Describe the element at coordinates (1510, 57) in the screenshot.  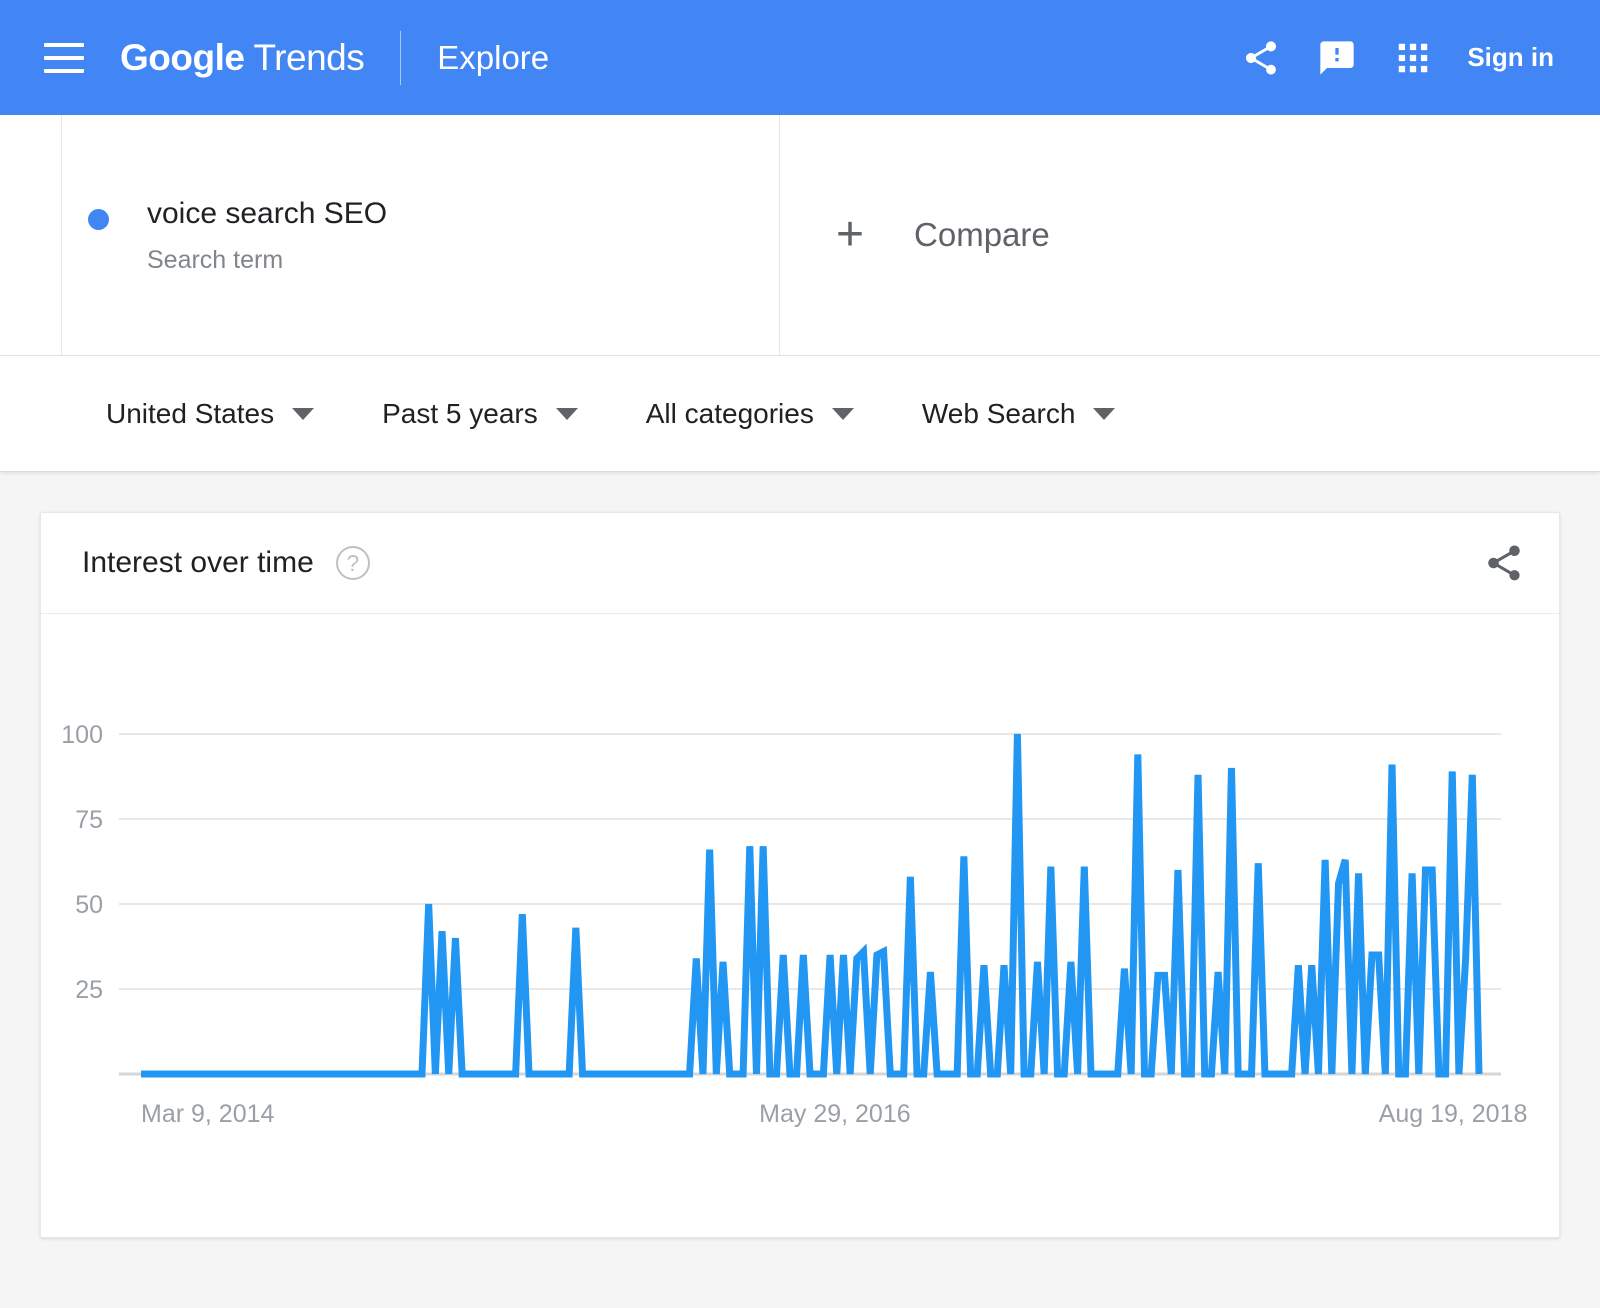
I see `sign-in-button: Sign in` at that location.